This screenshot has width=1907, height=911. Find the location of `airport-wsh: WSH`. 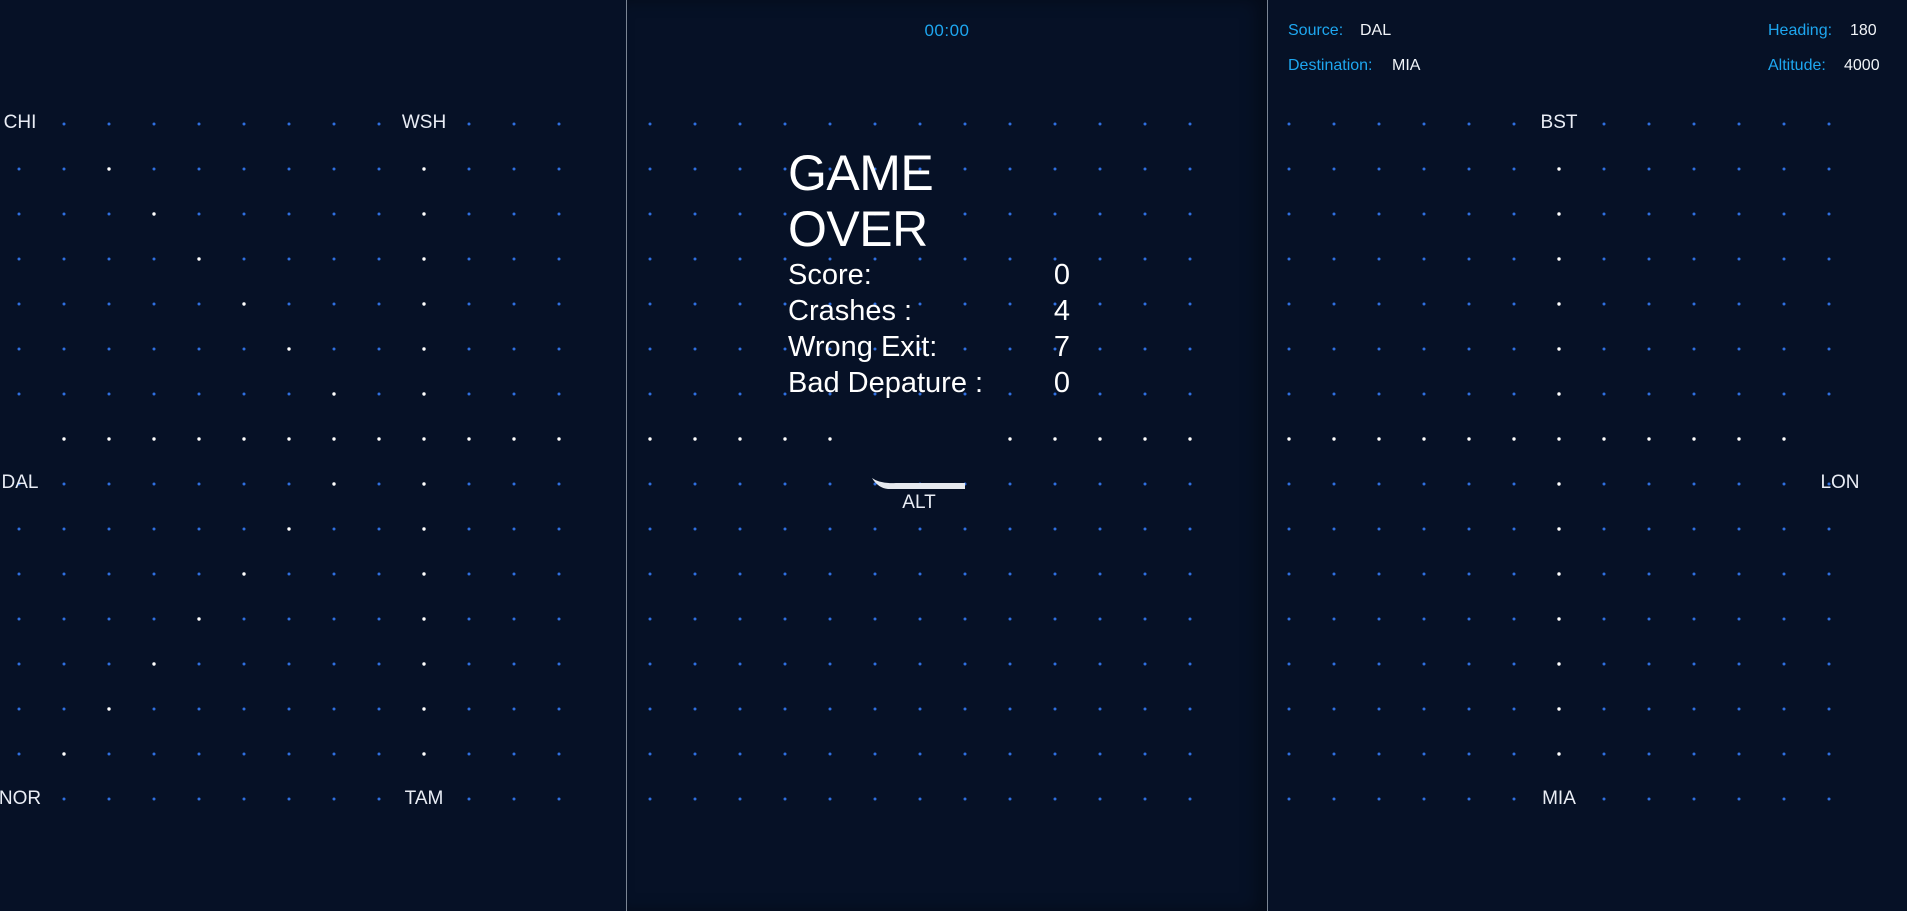

airport-wsh: WSH is located at coordinates (424, 122).